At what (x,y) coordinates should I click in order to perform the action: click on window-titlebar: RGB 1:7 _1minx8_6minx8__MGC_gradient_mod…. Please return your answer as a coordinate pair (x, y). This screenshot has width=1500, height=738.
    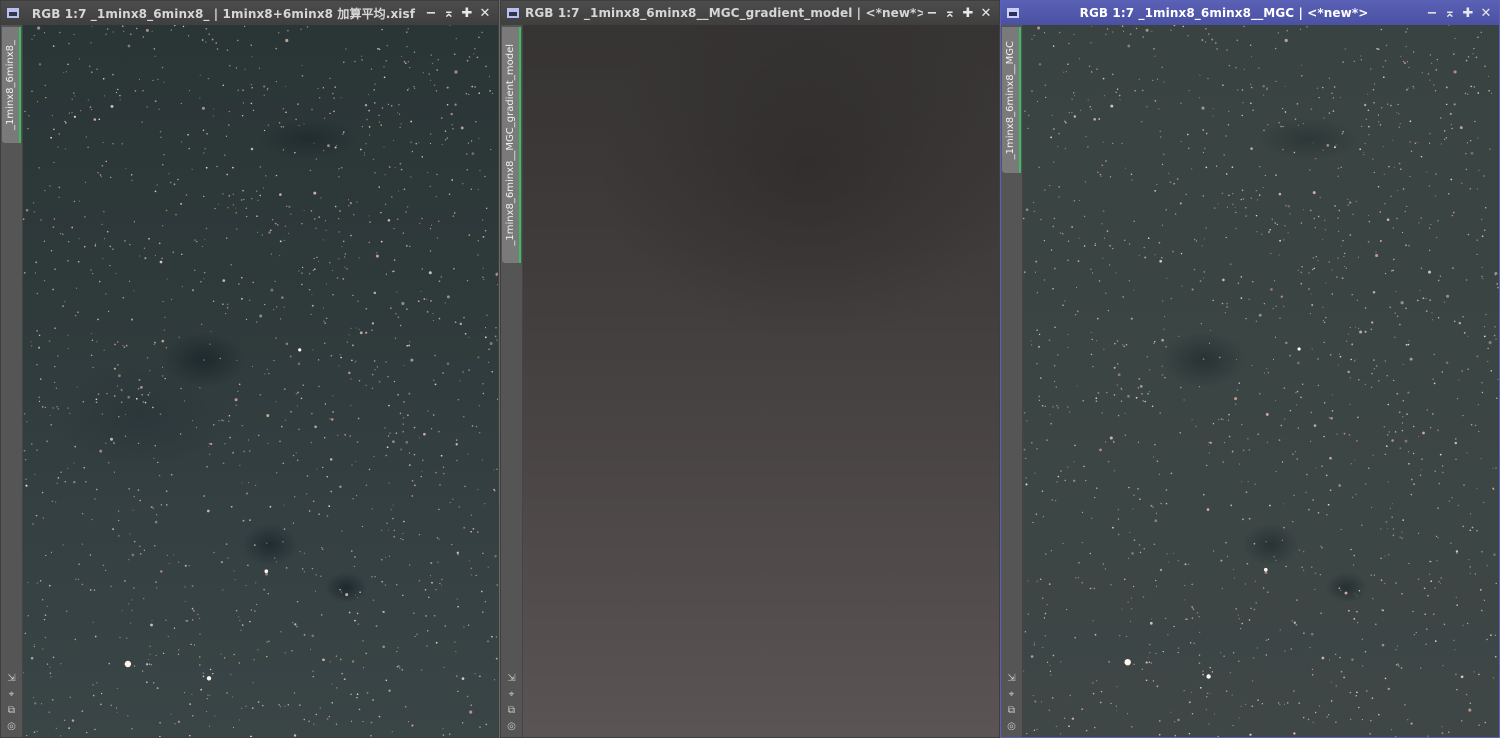
    Looking at the image, I should click on (750, 13).